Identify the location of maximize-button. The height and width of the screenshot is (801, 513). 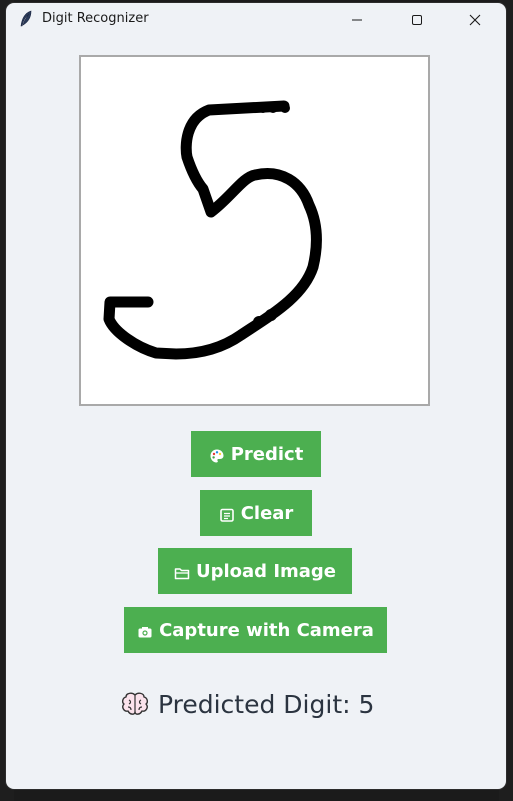
(417, 19).